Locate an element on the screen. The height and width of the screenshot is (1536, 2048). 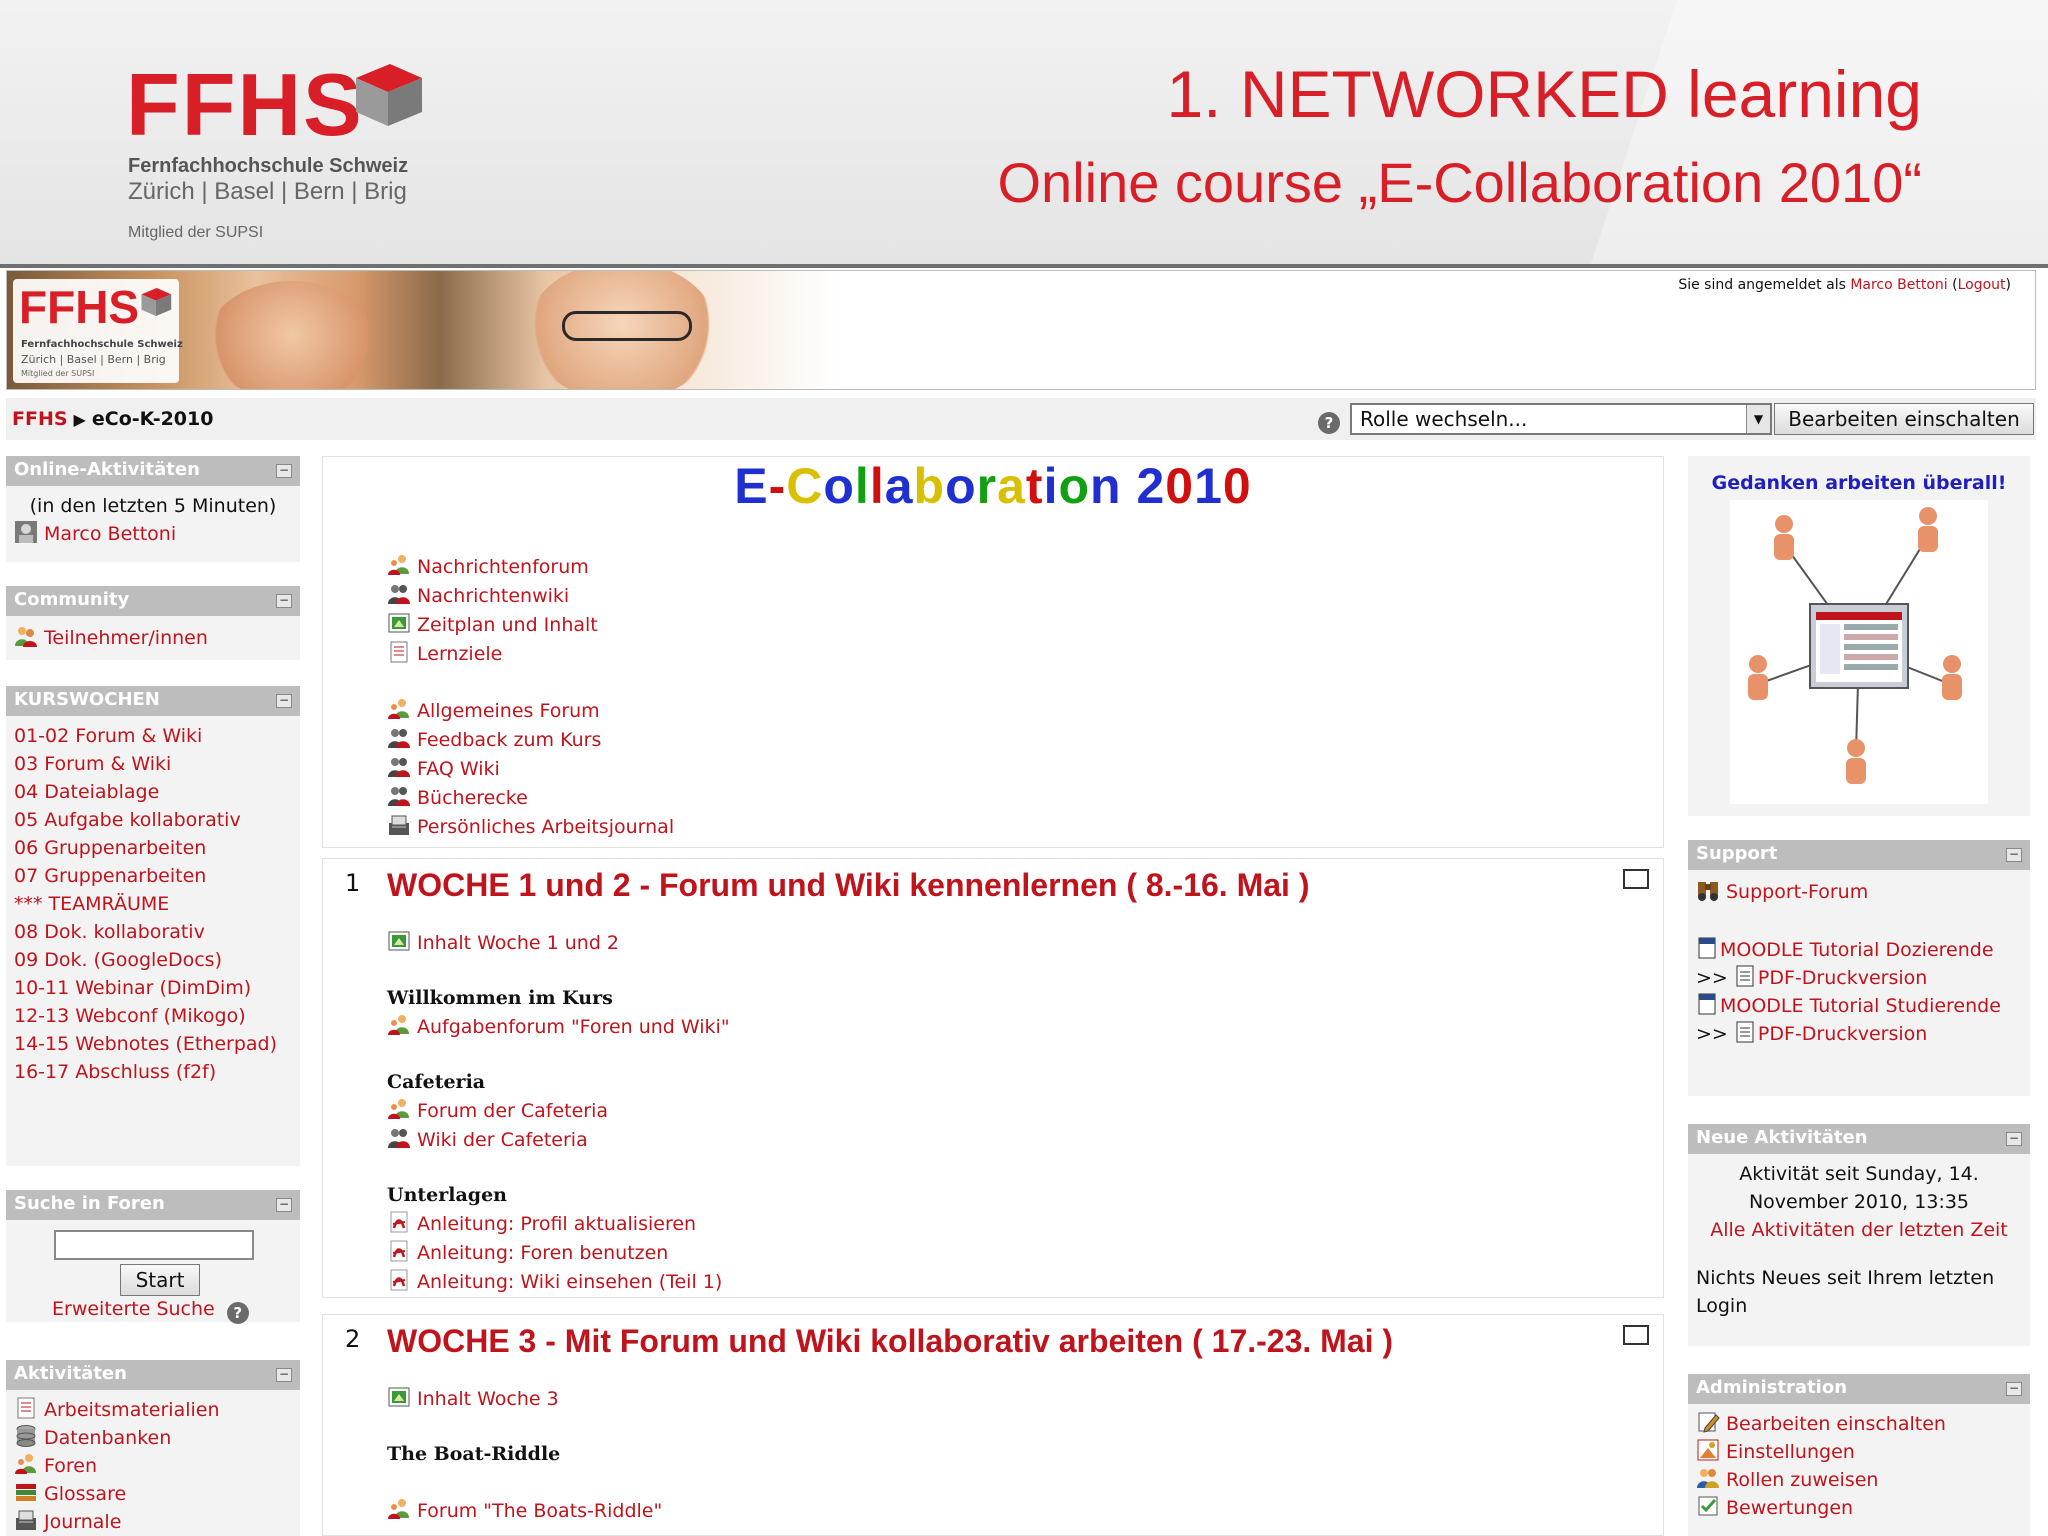
week-link-text: *** TEAMRÄUME is located at coordinates (91, 904).